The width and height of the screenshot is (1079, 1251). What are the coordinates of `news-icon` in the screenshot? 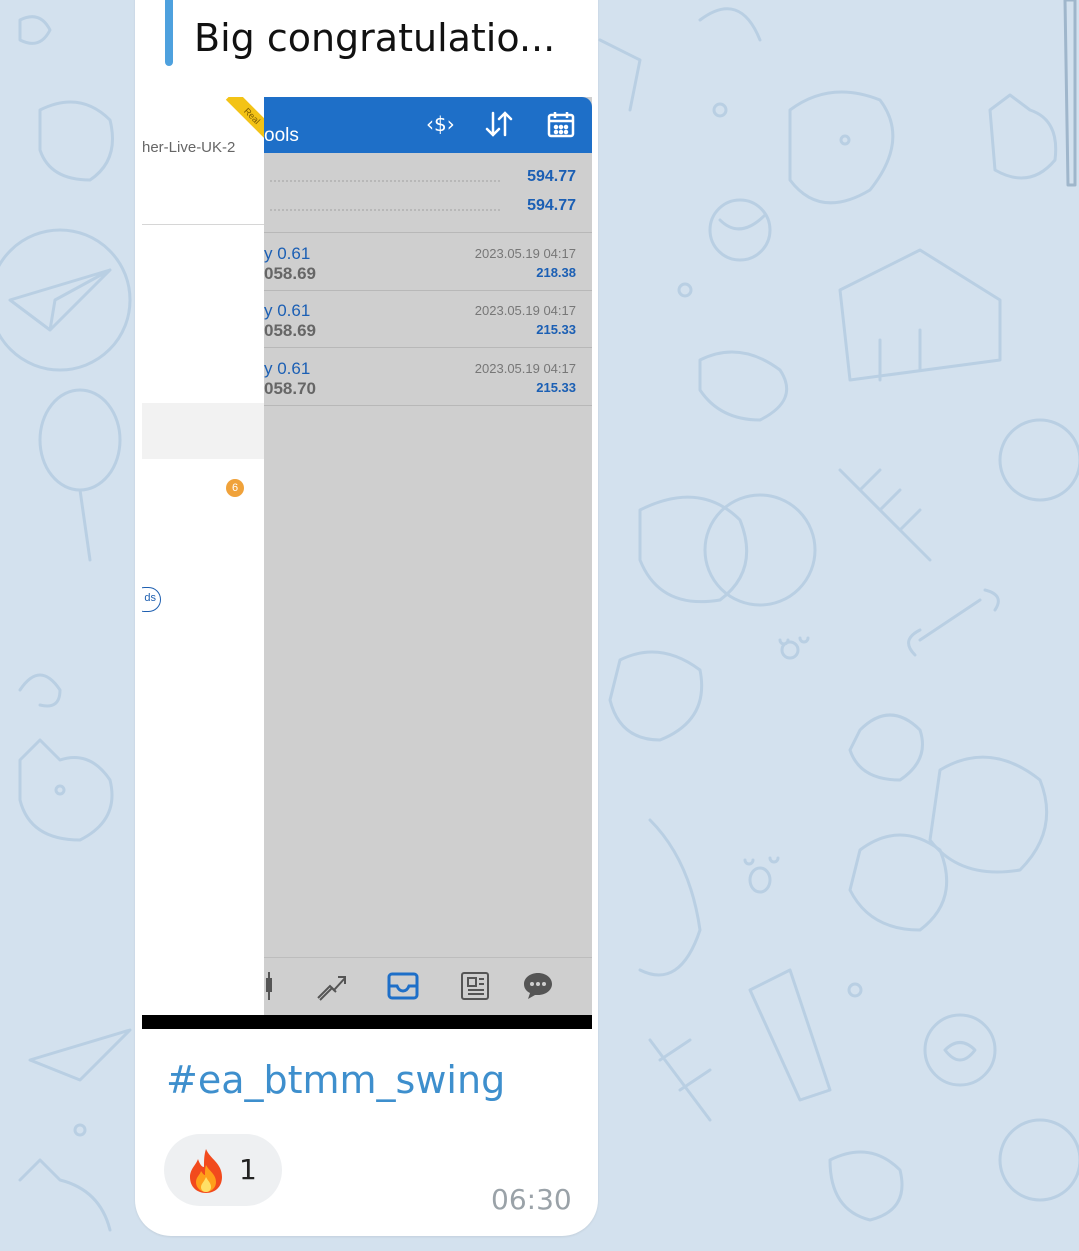 It's located at (475, 988).